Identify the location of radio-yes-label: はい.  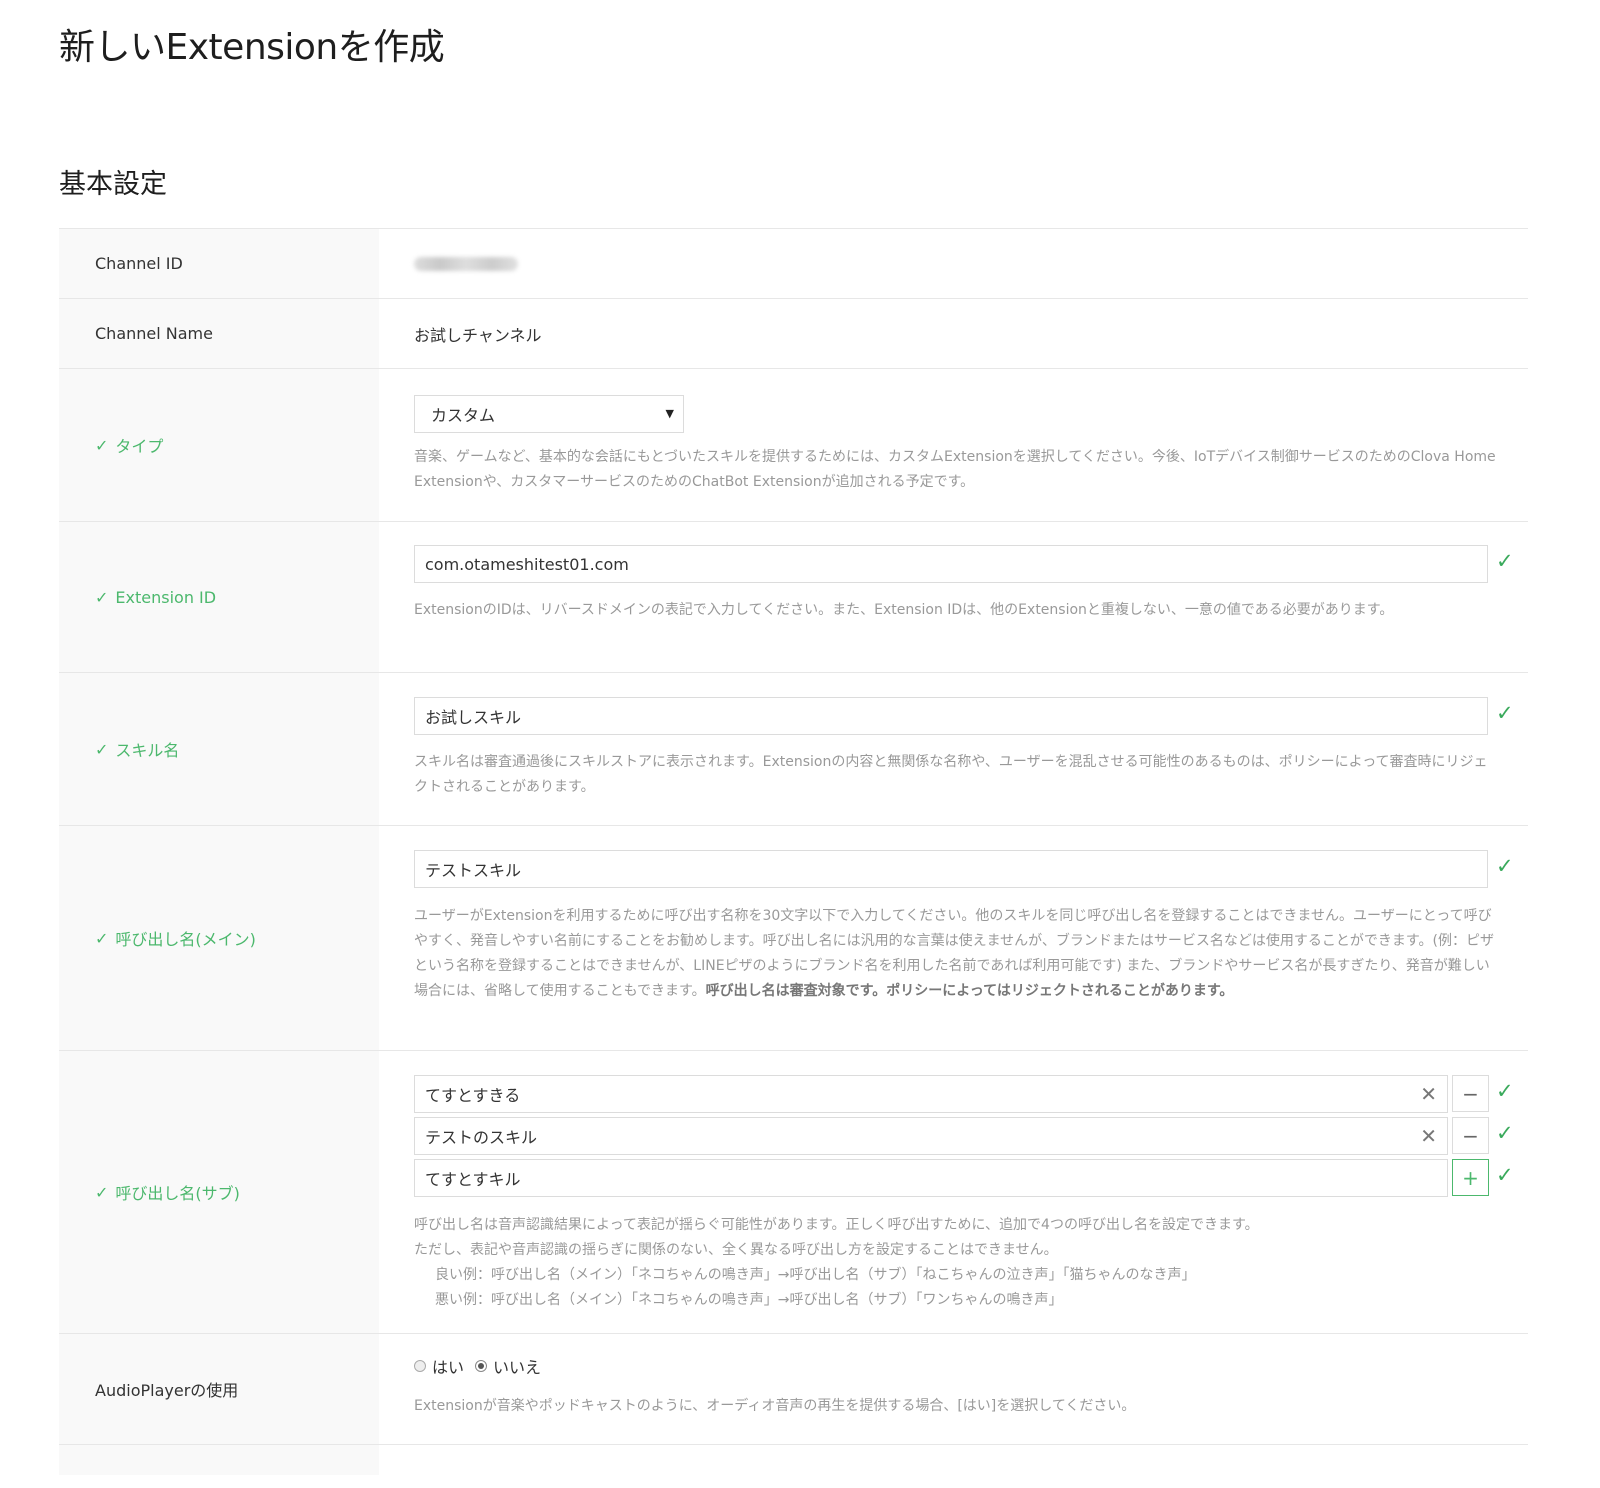
(448, 1367).